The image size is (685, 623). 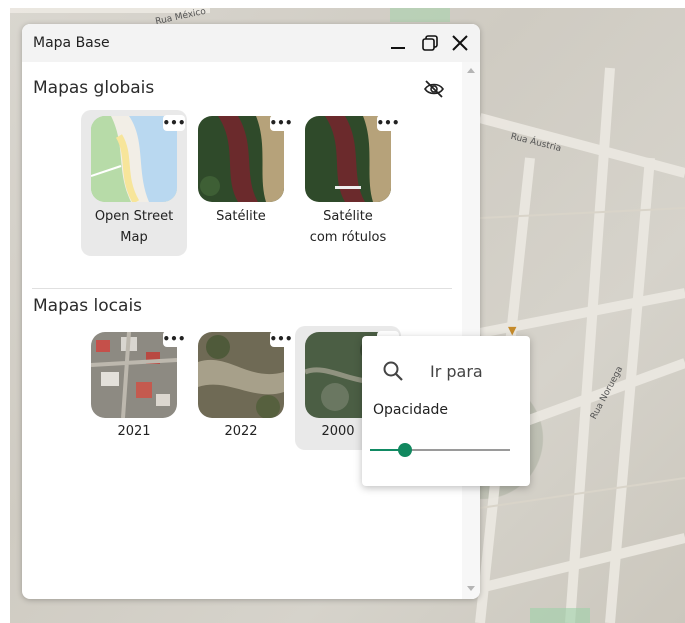 What do you see at coordinates (242, 288) in the screenshot?
I see `section-divider` at bounding box center [242, 288].